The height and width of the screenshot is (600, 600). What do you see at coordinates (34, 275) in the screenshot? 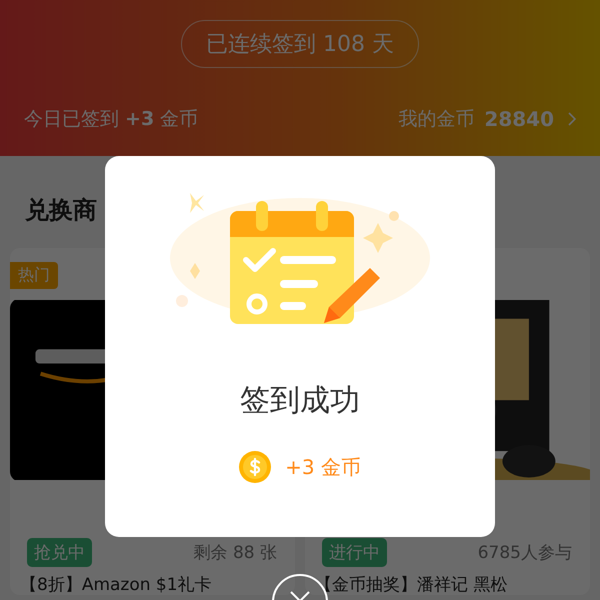
I see `hot-tag: 热门` at bounding box center [34, 275].